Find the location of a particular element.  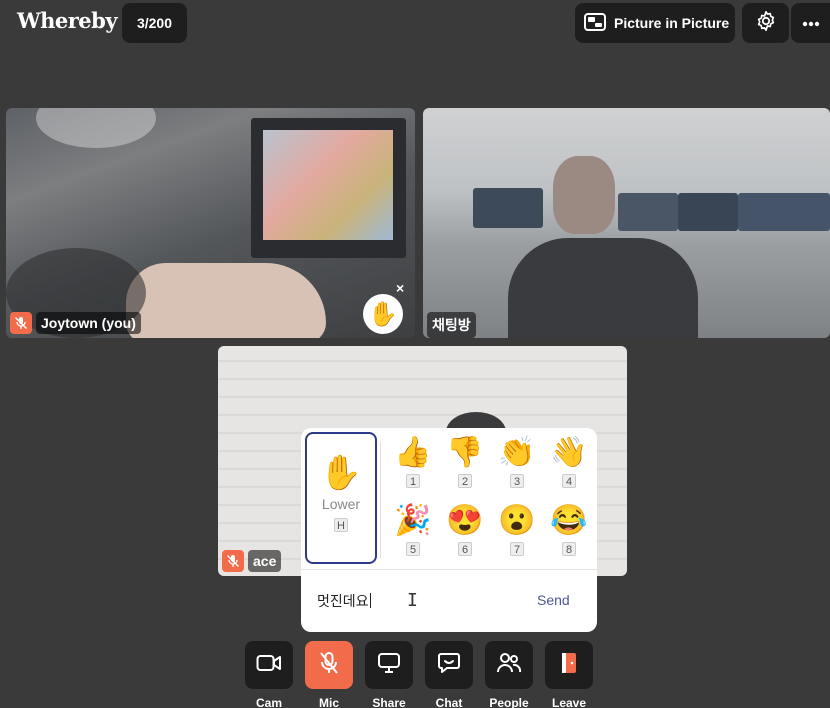

picture-in-picture-button: Picture in Picture is located at coordinates (655, 23).